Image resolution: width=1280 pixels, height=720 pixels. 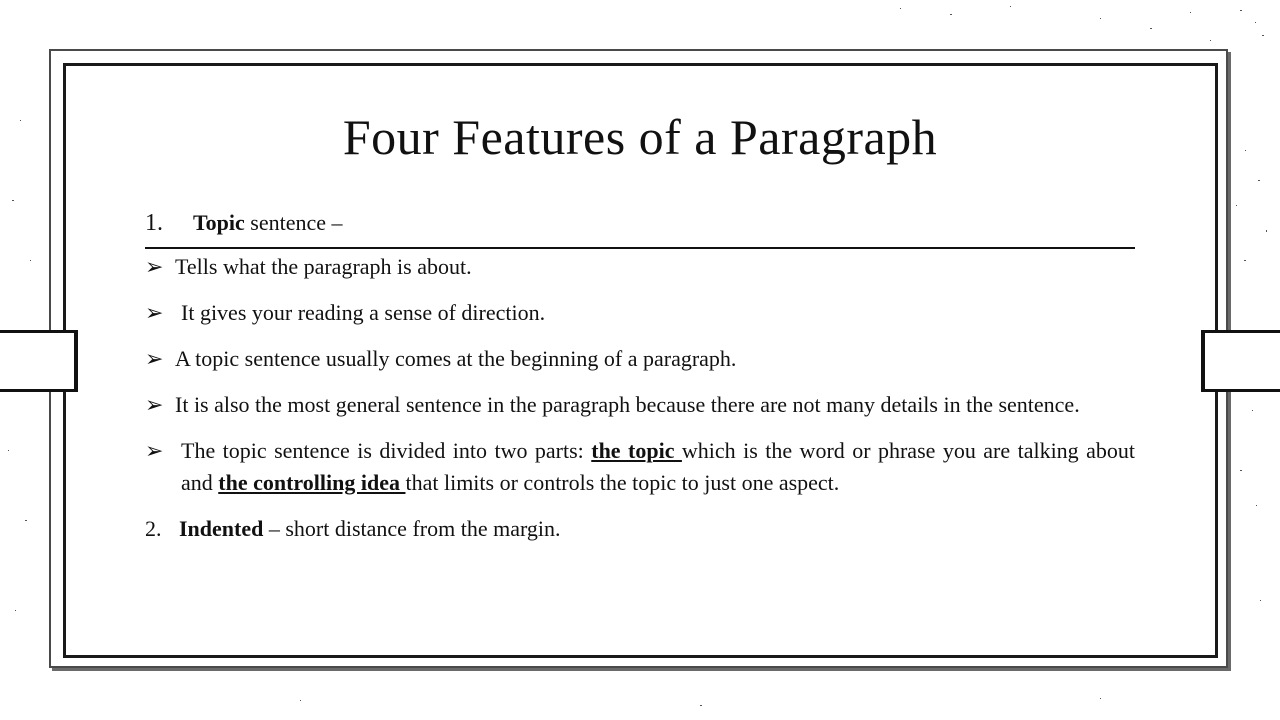 I want to click on term-controlling-idea: the controlling idea, so click(x=312, y=482).